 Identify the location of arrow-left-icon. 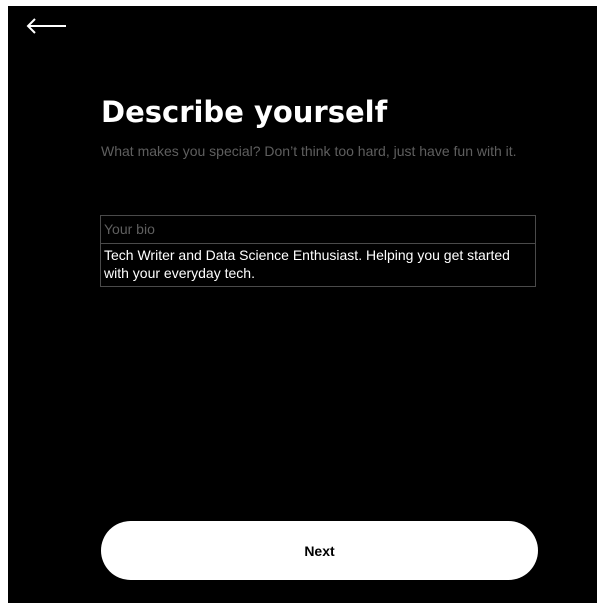
(46, 26).